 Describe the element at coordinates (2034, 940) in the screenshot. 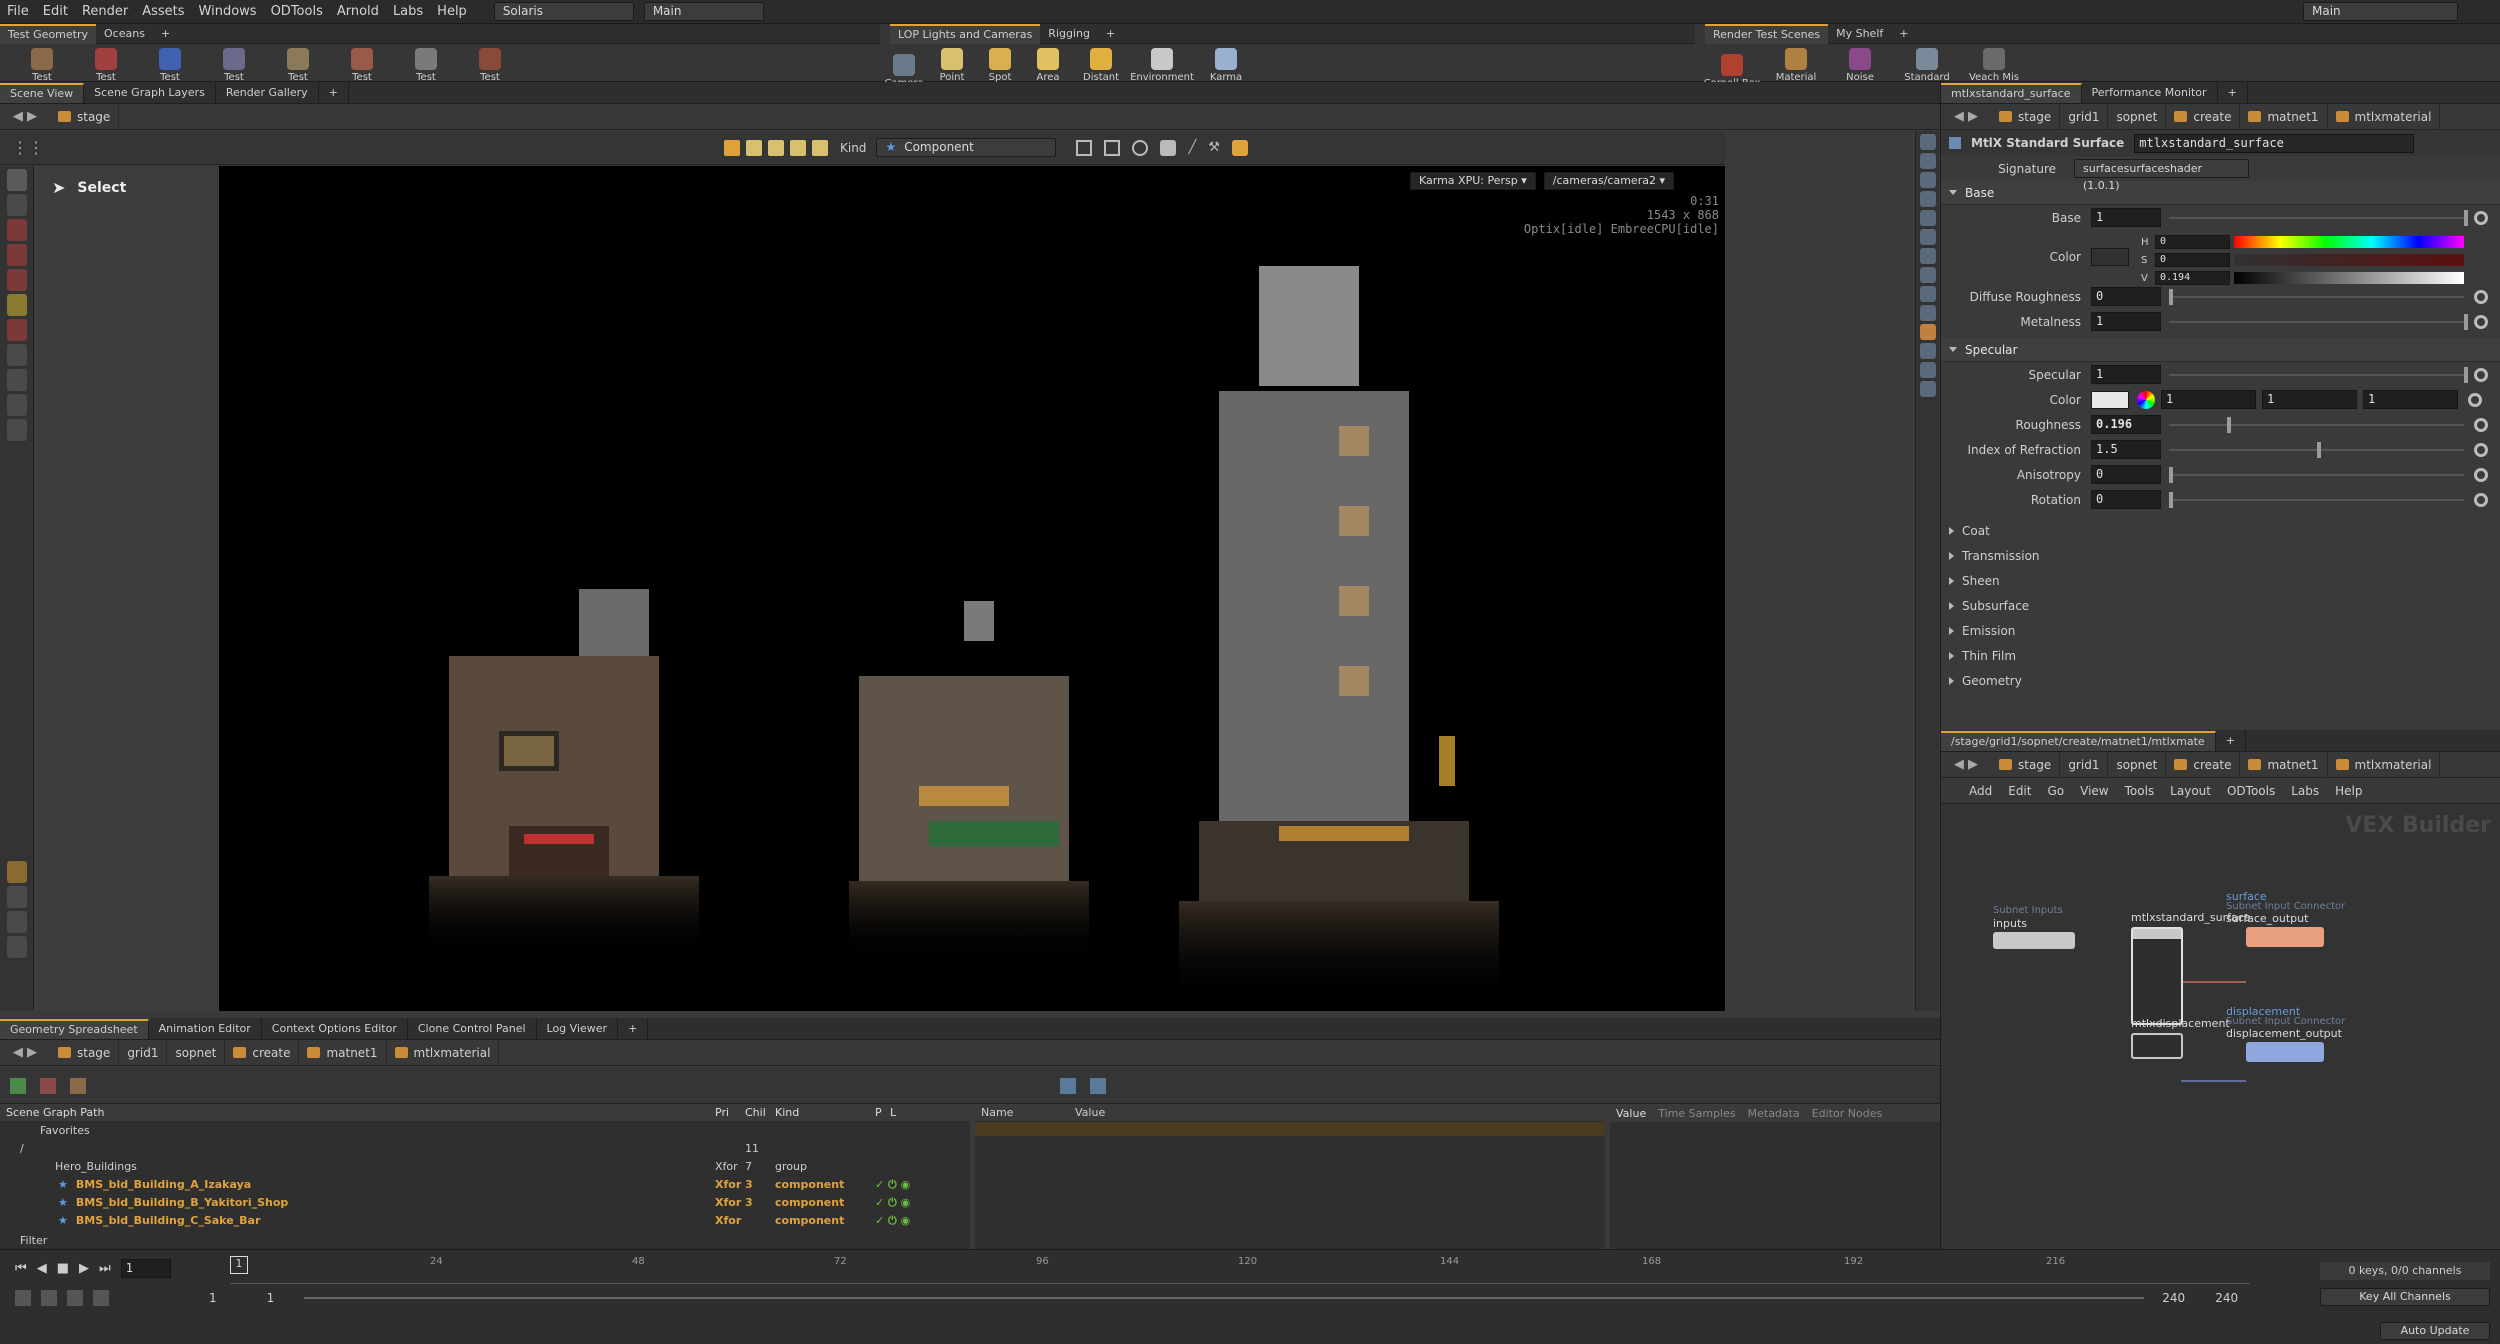

I see `inputs-node` at that location.